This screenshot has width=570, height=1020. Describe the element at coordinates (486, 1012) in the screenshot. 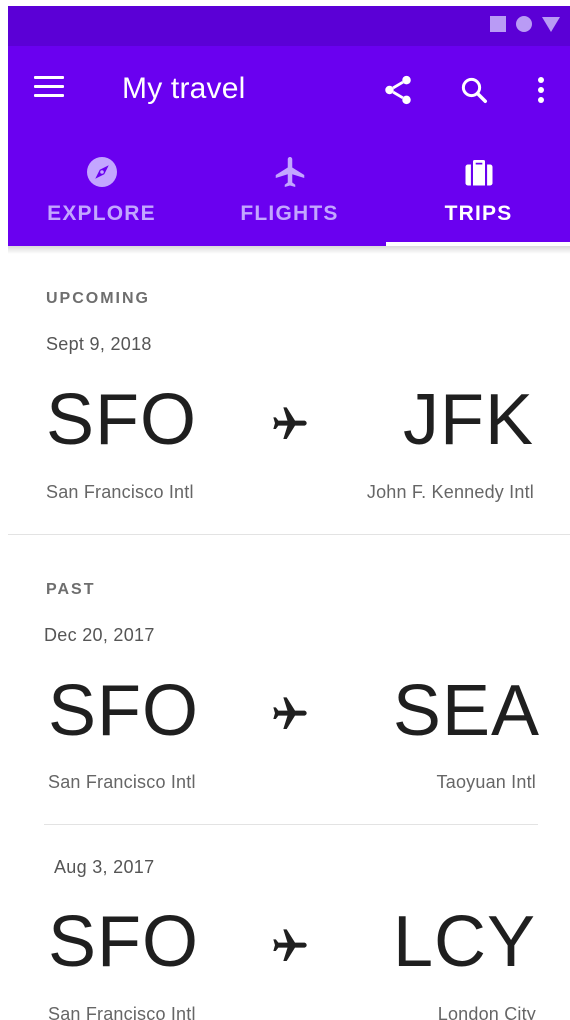

I see `destination-airport: London City` at that location.